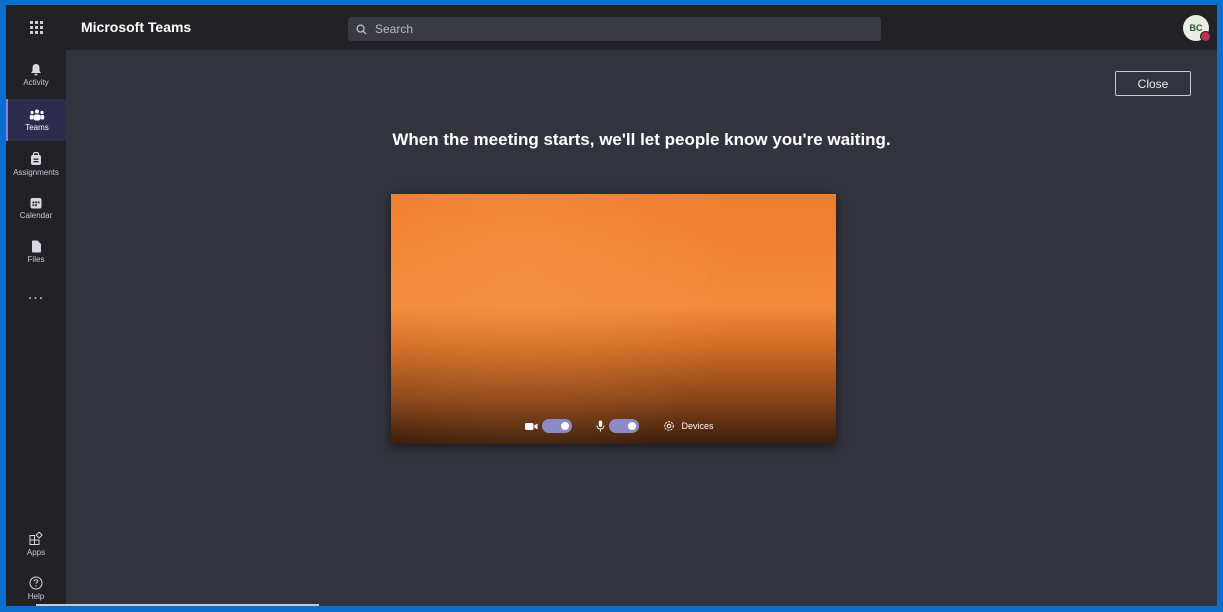  I want to click on files-icon, so click(36, 246).